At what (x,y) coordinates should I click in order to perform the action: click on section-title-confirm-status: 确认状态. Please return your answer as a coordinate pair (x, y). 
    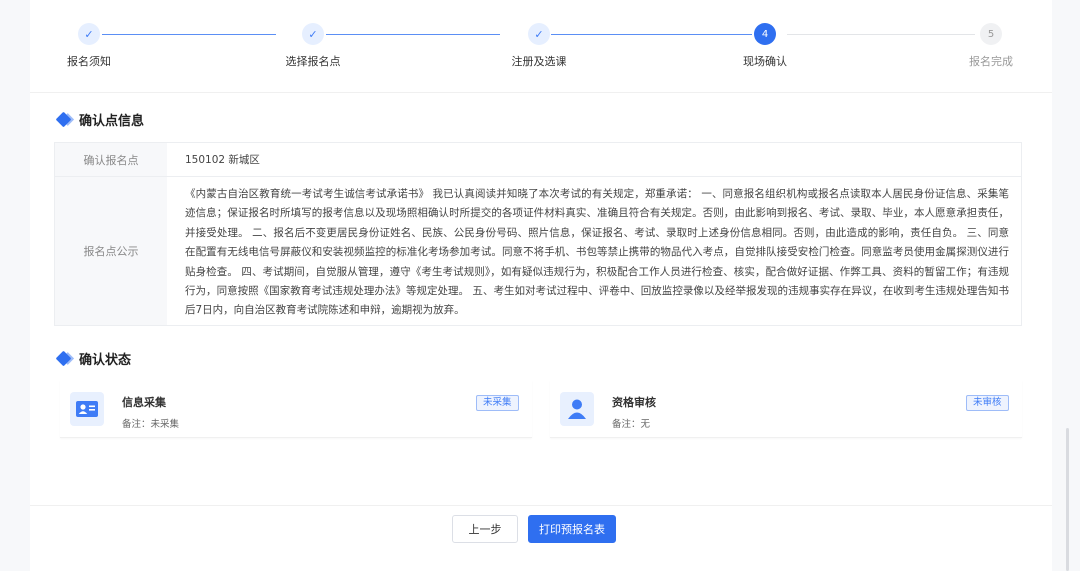
    Looking at the image, I should click on (93, 358).